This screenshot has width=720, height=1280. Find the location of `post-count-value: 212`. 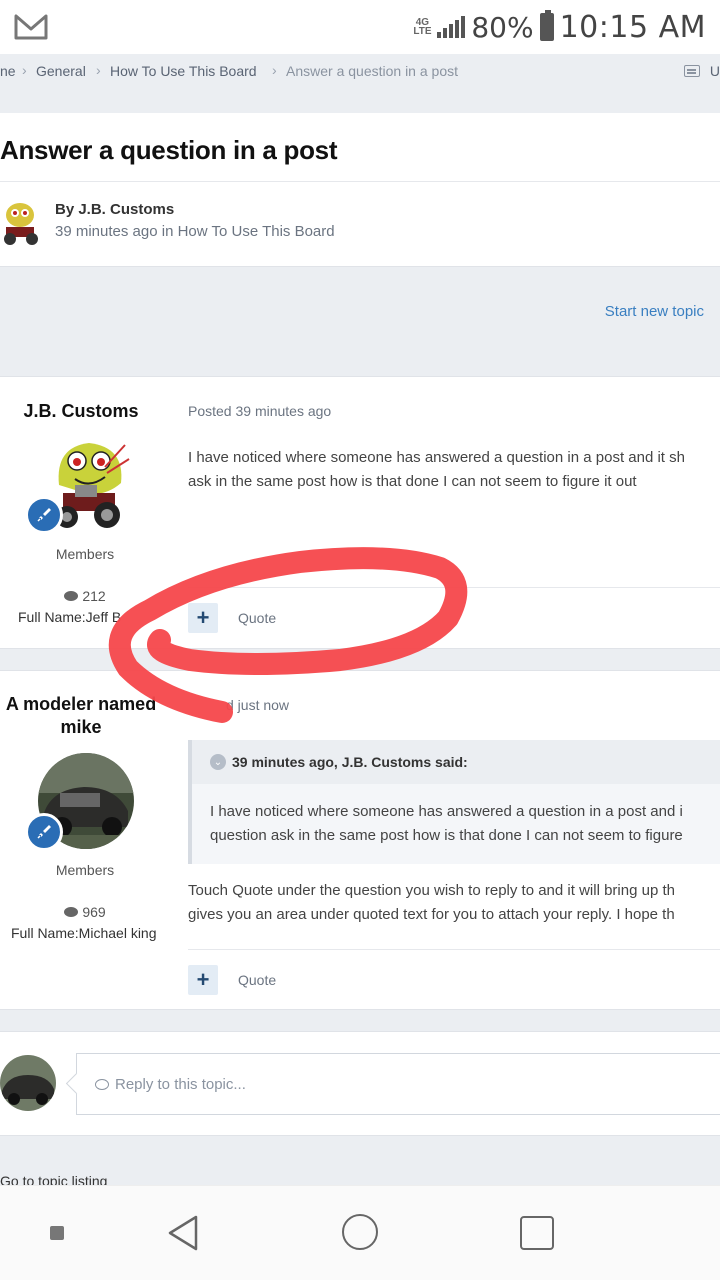

post-count-value: 212 is located at coordinates (94, 596).